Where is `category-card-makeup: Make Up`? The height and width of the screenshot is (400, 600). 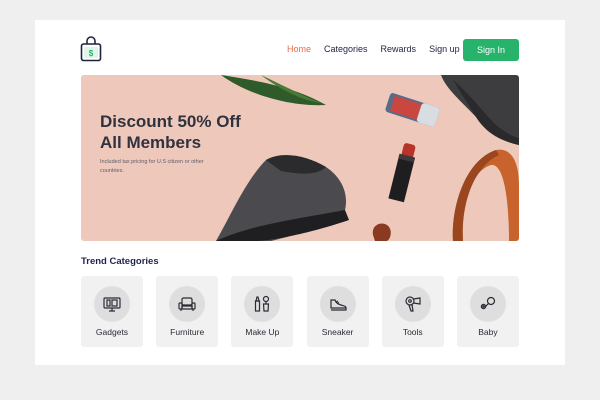 category-card-makeup: Make Up is located at coordinates (262, 311).